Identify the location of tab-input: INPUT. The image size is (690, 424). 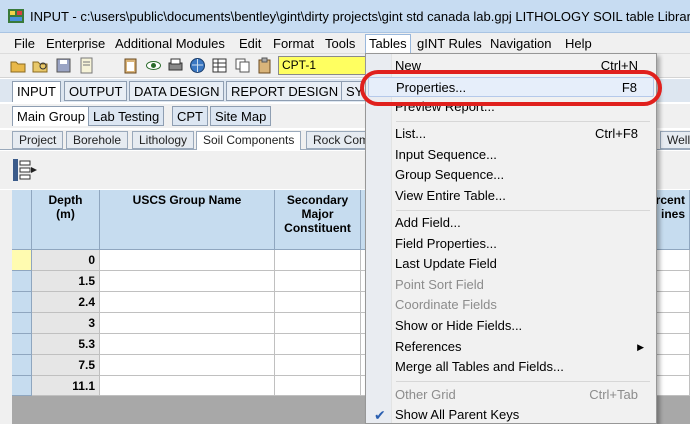
(36, 91).